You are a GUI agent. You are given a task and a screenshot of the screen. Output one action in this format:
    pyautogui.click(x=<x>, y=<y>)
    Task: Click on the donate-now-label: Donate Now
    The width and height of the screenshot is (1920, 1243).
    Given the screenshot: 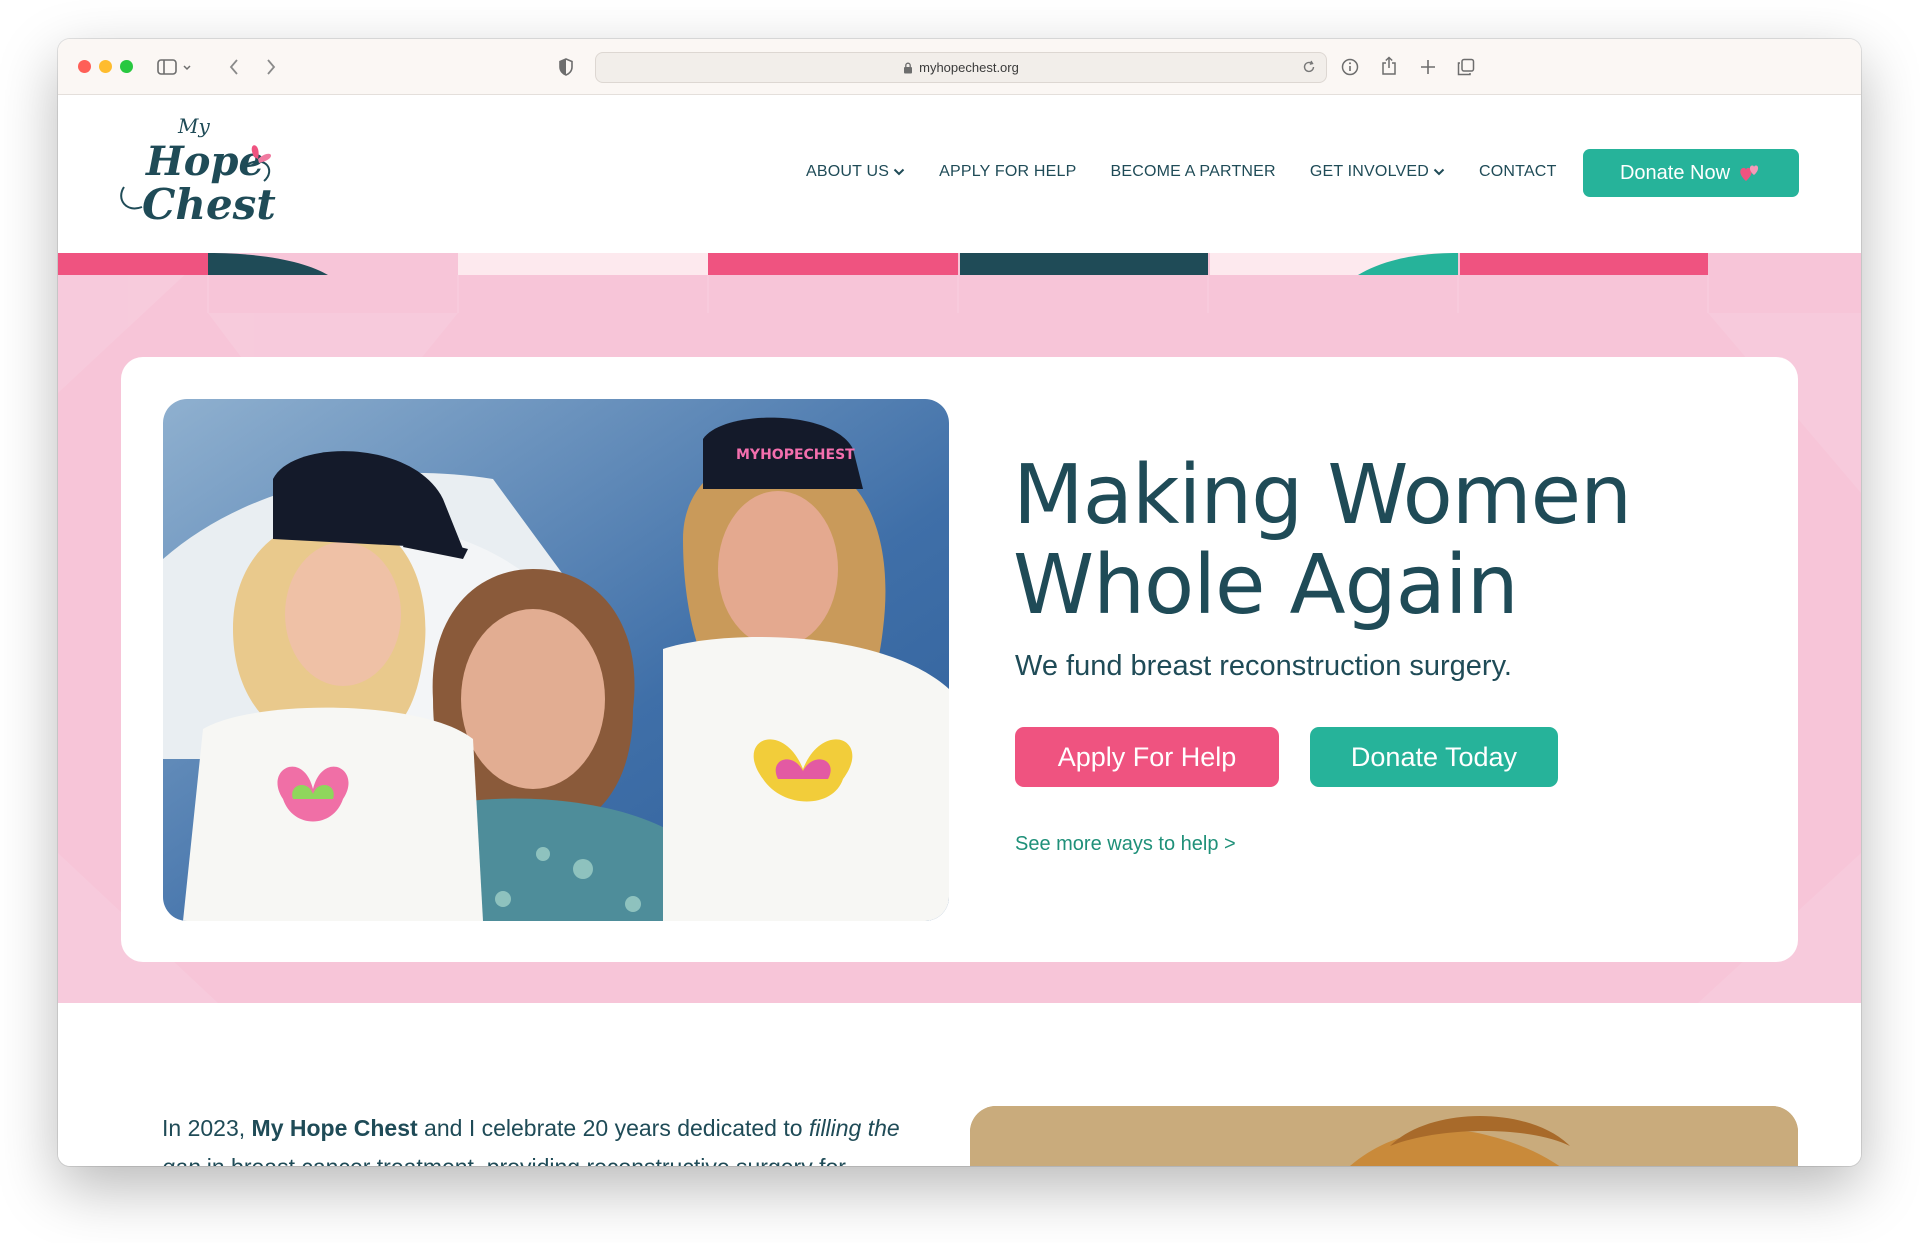 What is the action you would take?
    pyautogui.click(x=1675, y=172)
    